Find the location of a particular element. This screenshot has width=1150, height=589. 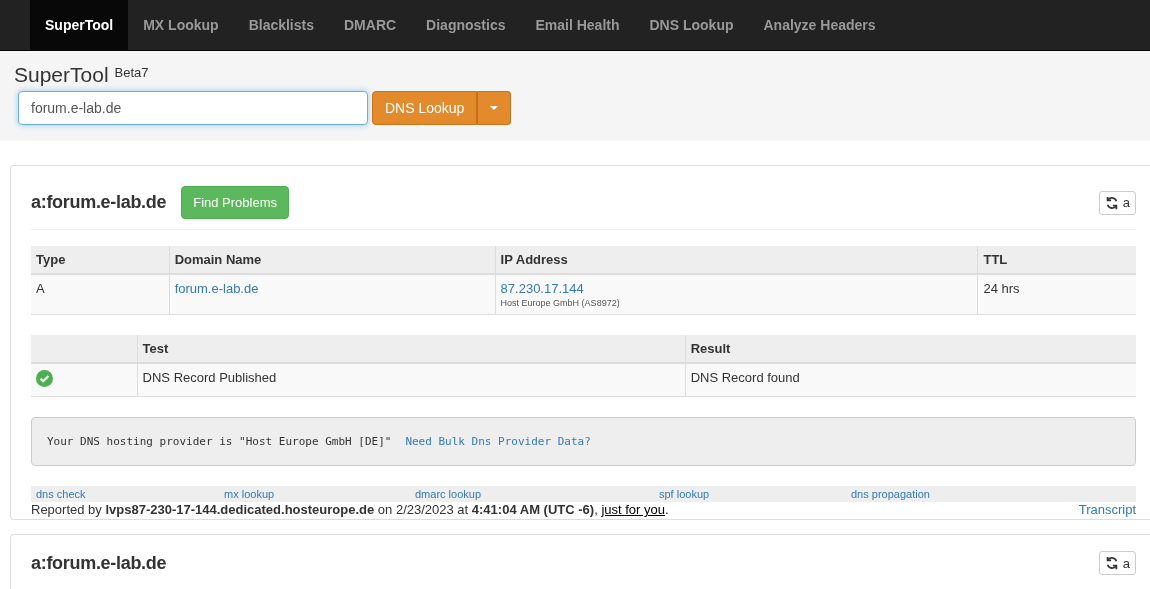

column-header: IP Address is located at coordinates (736, 260).